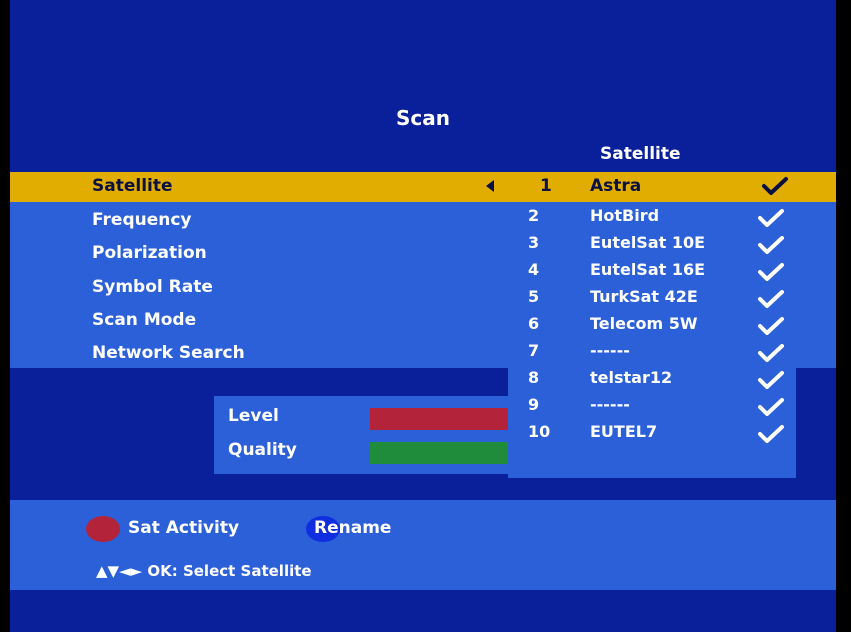 This screenshot has height=632, width=851. I want to click on satellite-number: 5, so click(534, 296).